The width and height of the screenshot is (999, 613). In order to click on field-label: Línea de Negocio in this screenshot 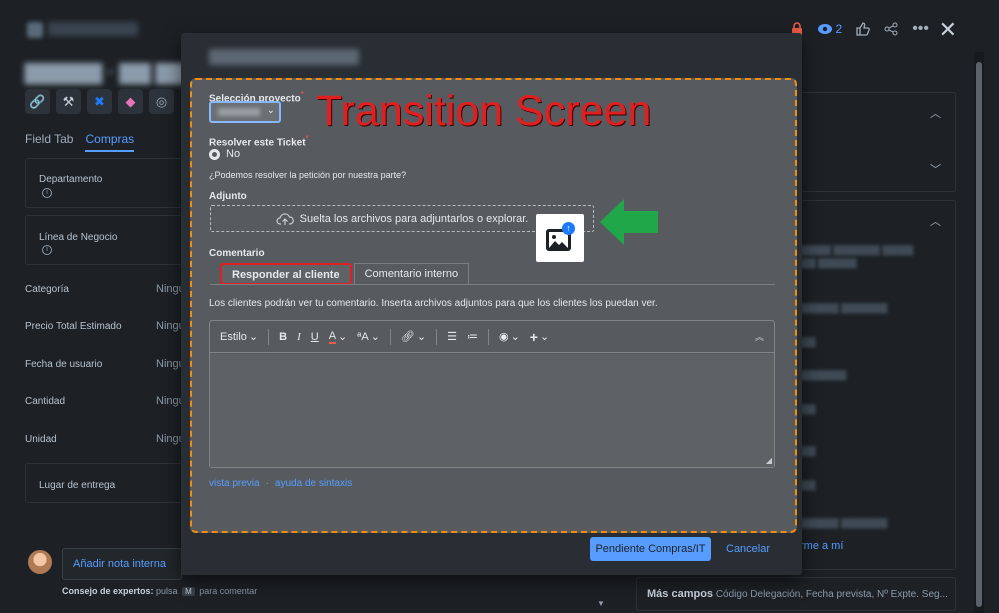, I will do `click(78, 237)`.